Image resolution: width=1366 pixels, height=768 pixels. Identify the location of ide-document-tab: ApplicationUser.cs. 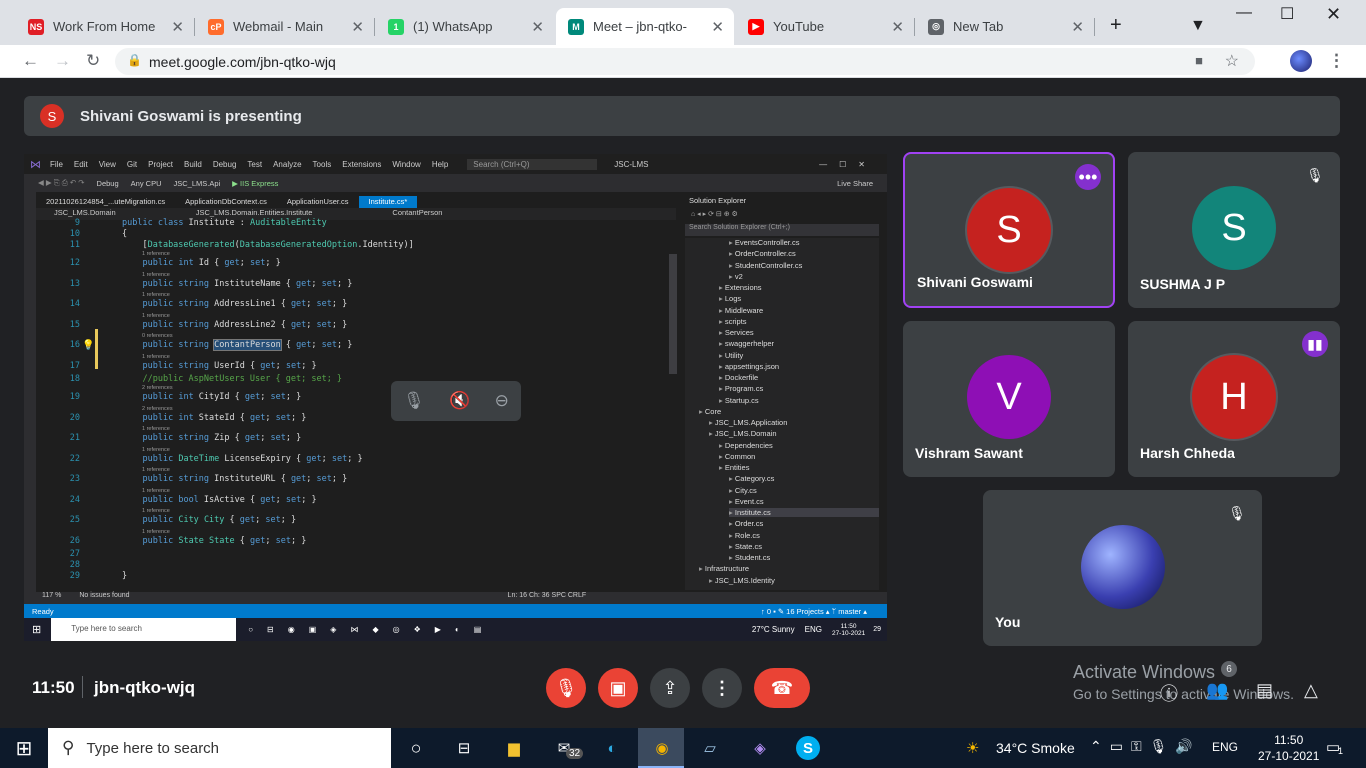
(318, 202).